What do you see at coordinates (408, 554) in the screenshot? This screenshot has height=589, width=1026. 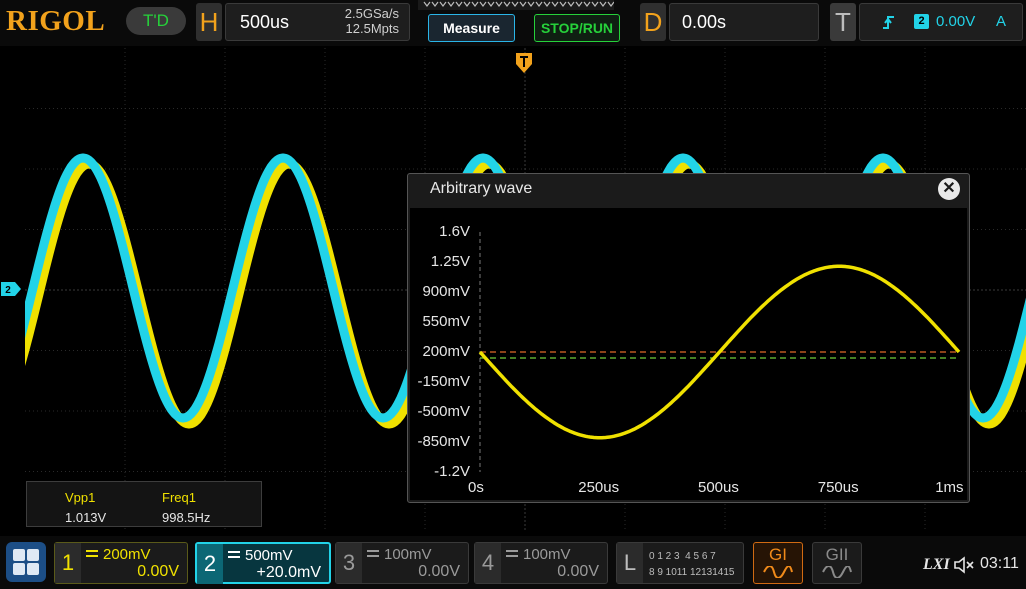 I see `channel-3-scale: 100mV` at bounding box center [408, 554].